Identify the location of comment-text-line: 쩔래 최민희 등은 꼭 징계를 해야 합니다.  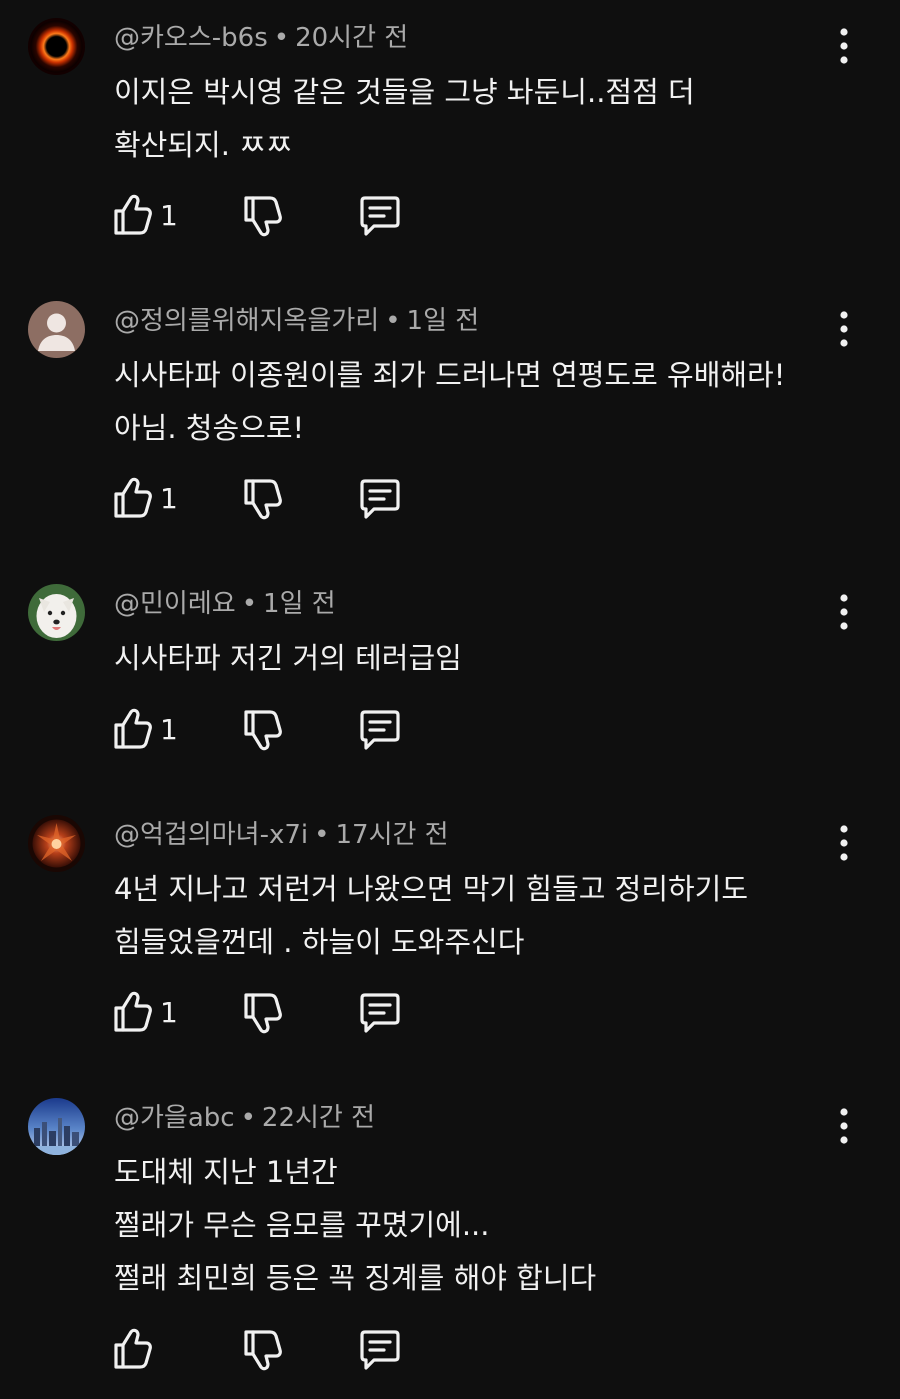
(355, 1278).